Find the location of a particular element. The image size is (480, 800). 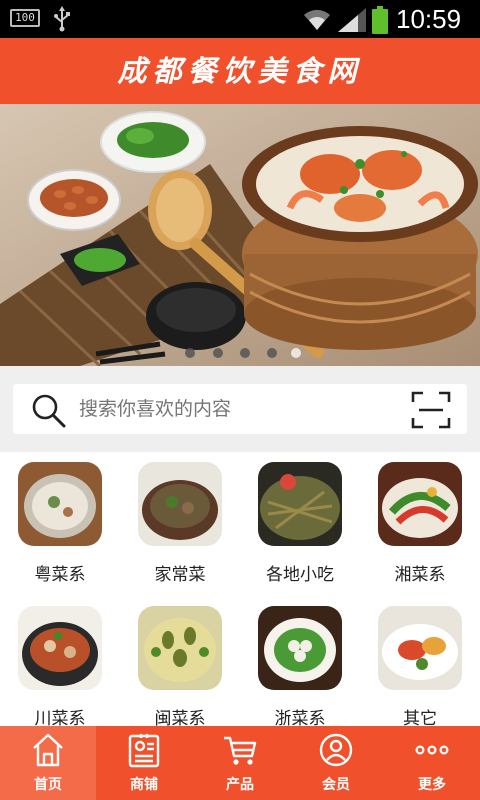

category-item: 闽菜系 is located at coordinates (180, 666).